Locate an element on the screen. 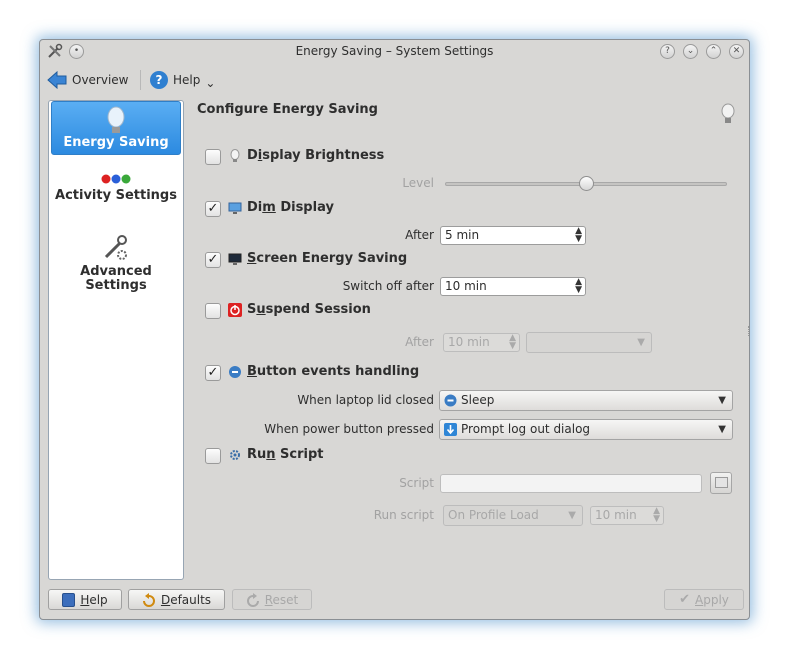  screen-energy-saving-title: Screen Energy Saving is located at coordinates (317, 258).